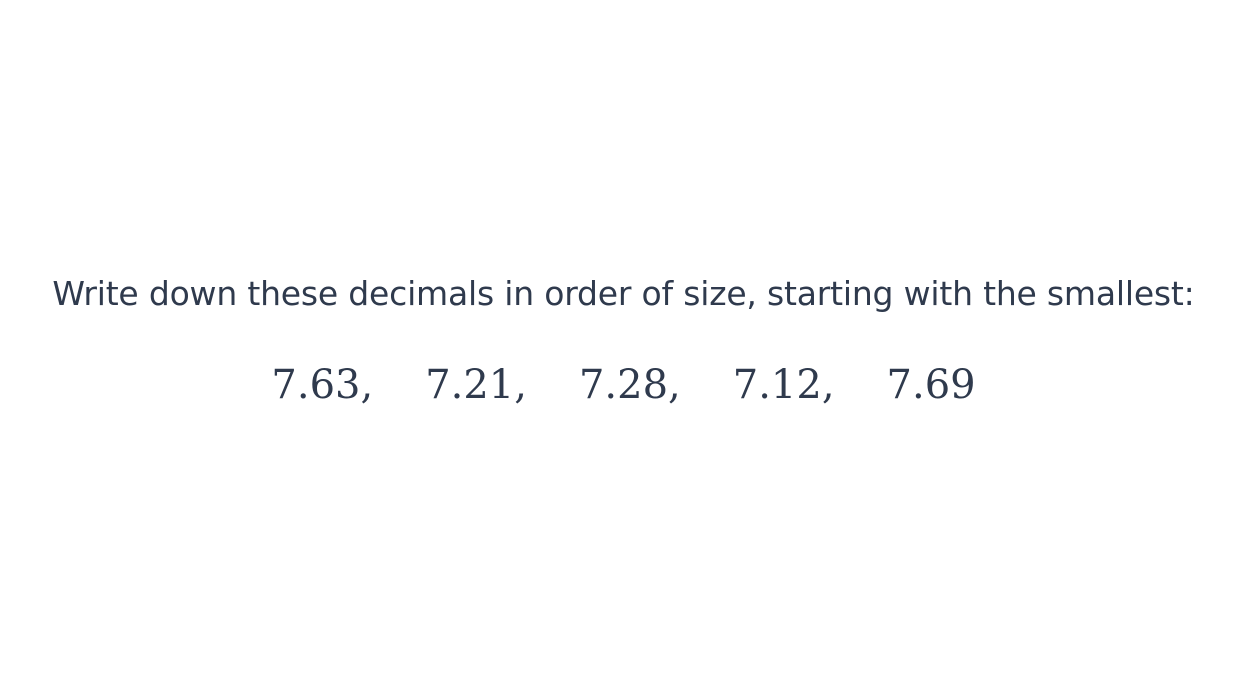 This screenshot has height=691, width=1247. Describe the element at coordinates (783, 385) in the screenshot. I see `decimal-value: 7.12,` at that location.